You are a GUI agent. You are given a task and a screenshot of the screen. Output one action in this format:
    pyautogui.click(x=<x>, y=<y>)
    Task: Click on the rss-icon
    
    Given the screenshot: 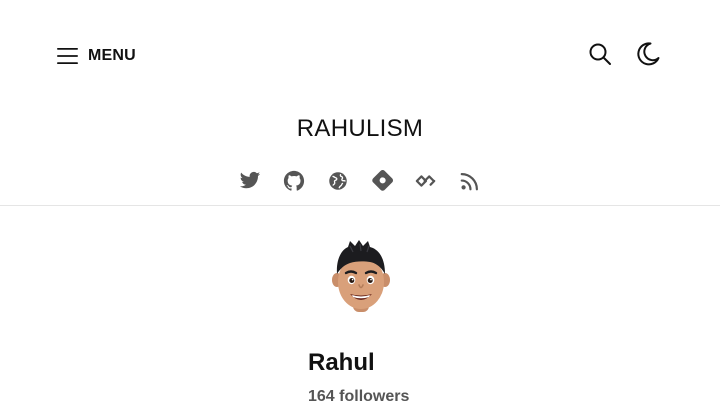 What is the action you would take?
    pyautogui.click(x=470, y=183)
    